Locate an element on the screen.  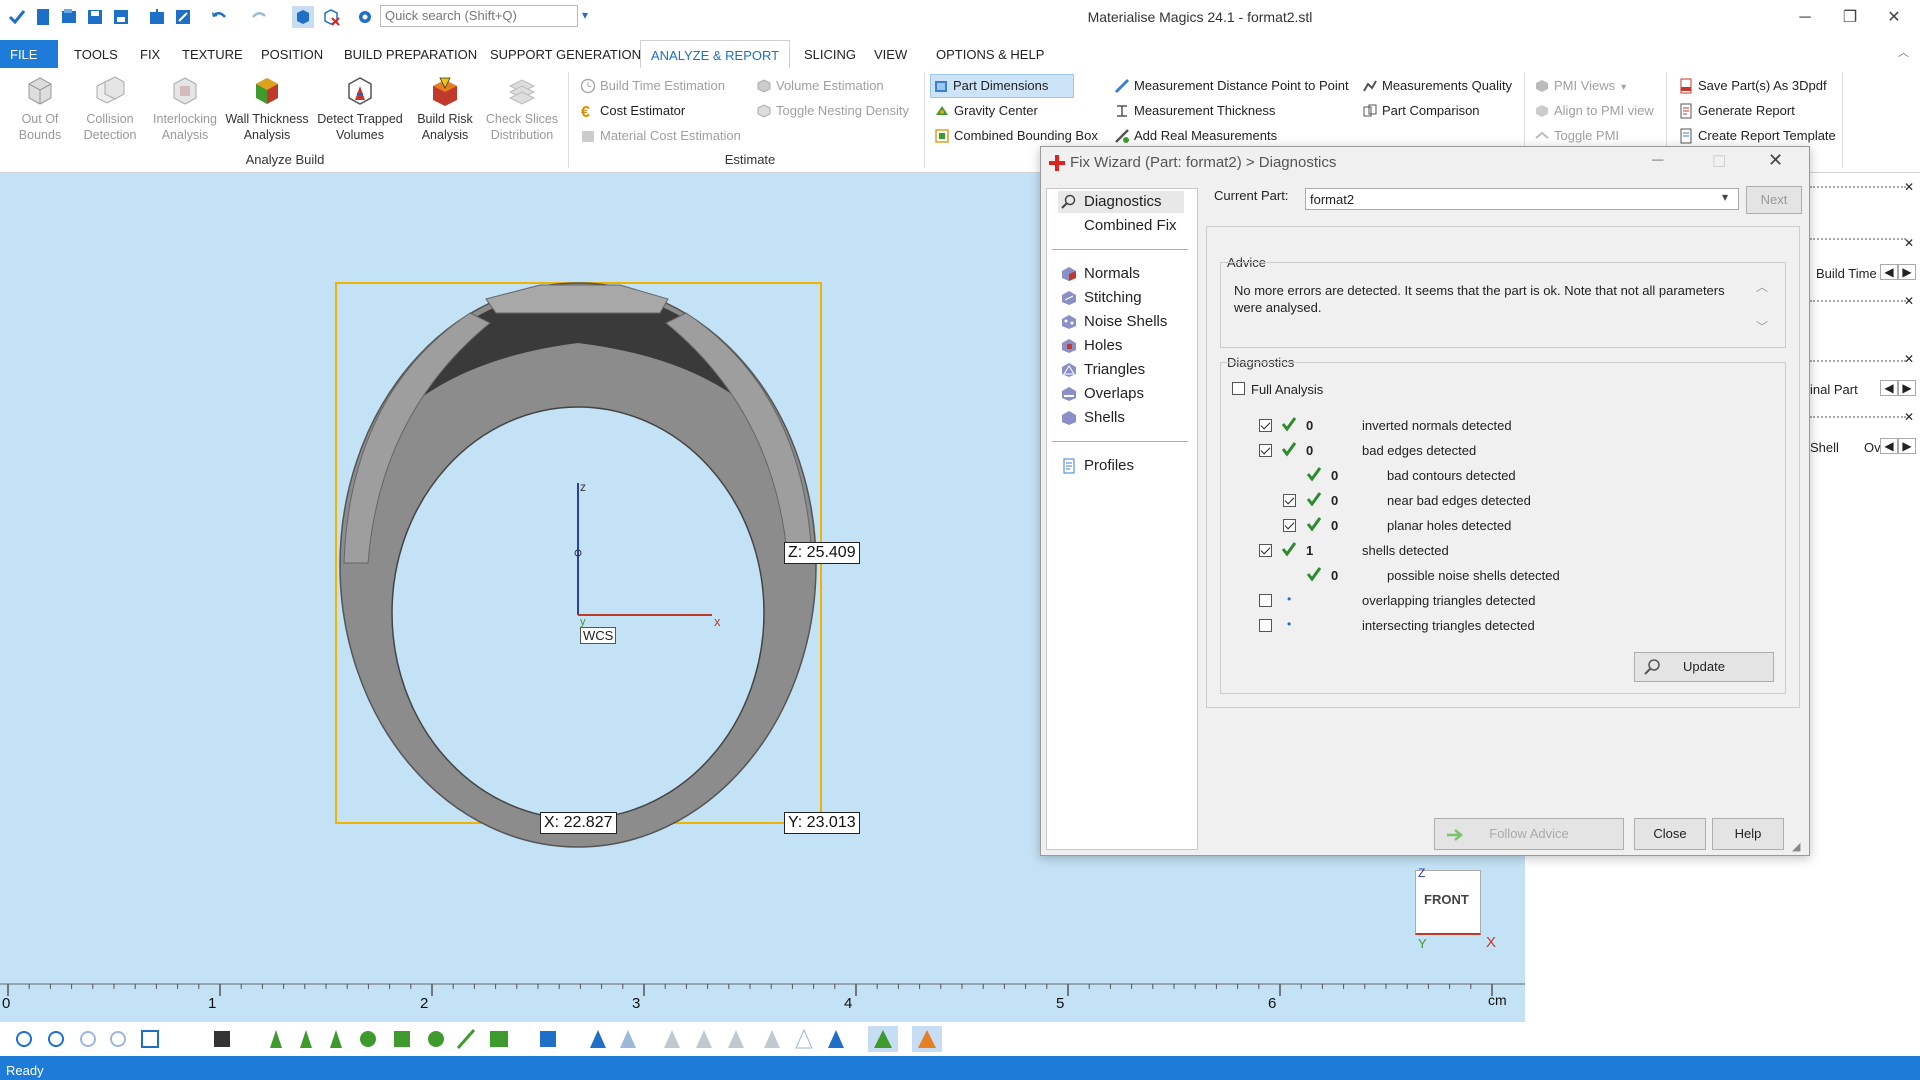
save-all-icon is located at coordinates (121, 17).